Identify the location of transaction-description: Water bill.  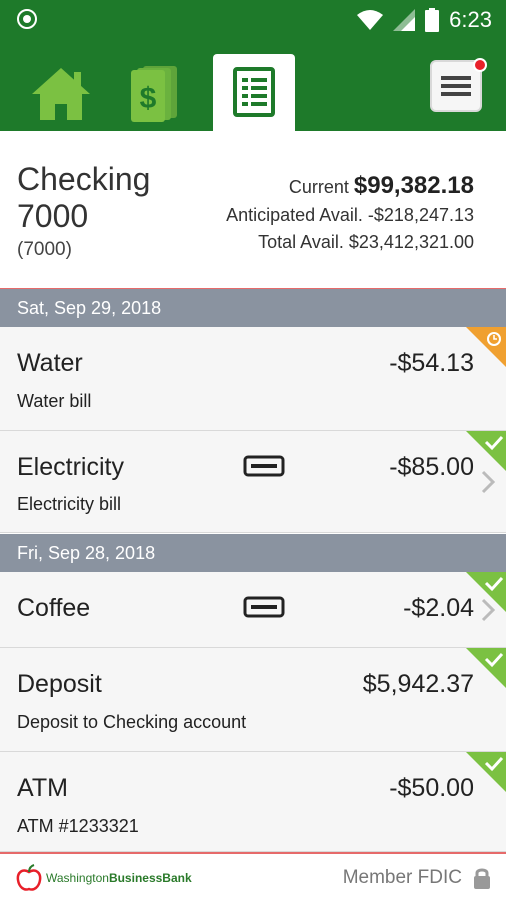
(54, 401).